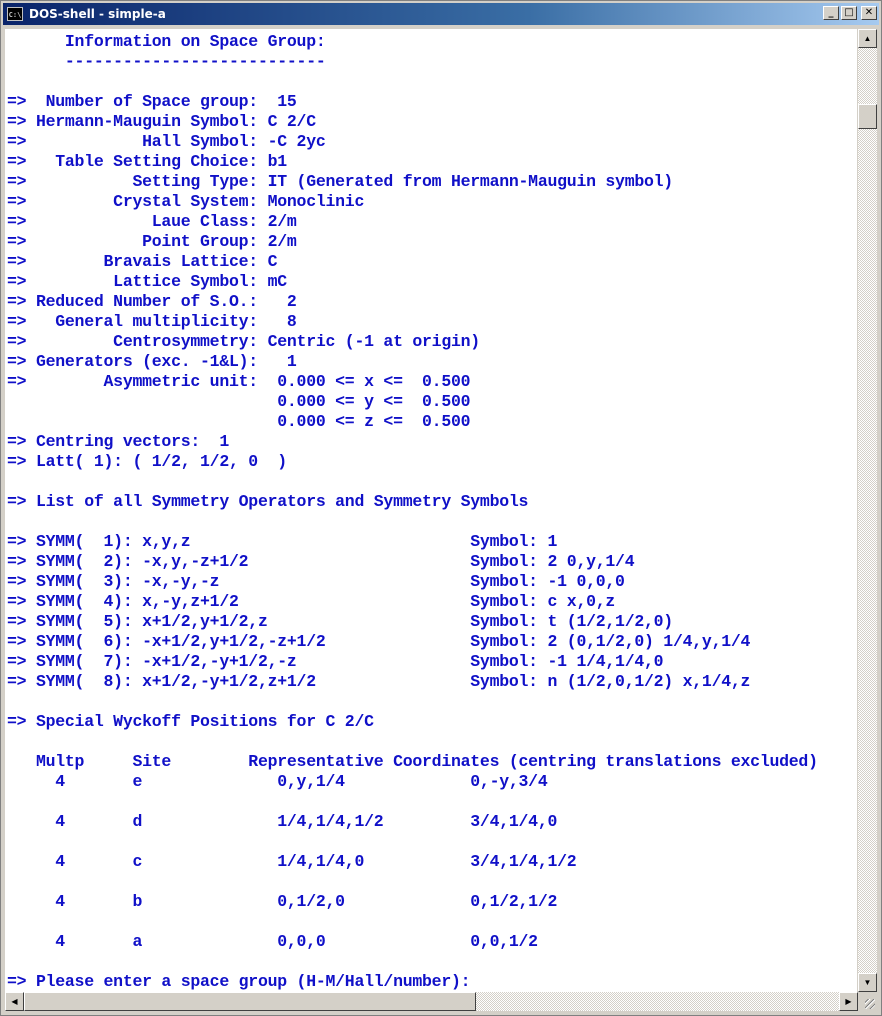  I want to click on console-line: Information on Space Group:, so click(166, 41).